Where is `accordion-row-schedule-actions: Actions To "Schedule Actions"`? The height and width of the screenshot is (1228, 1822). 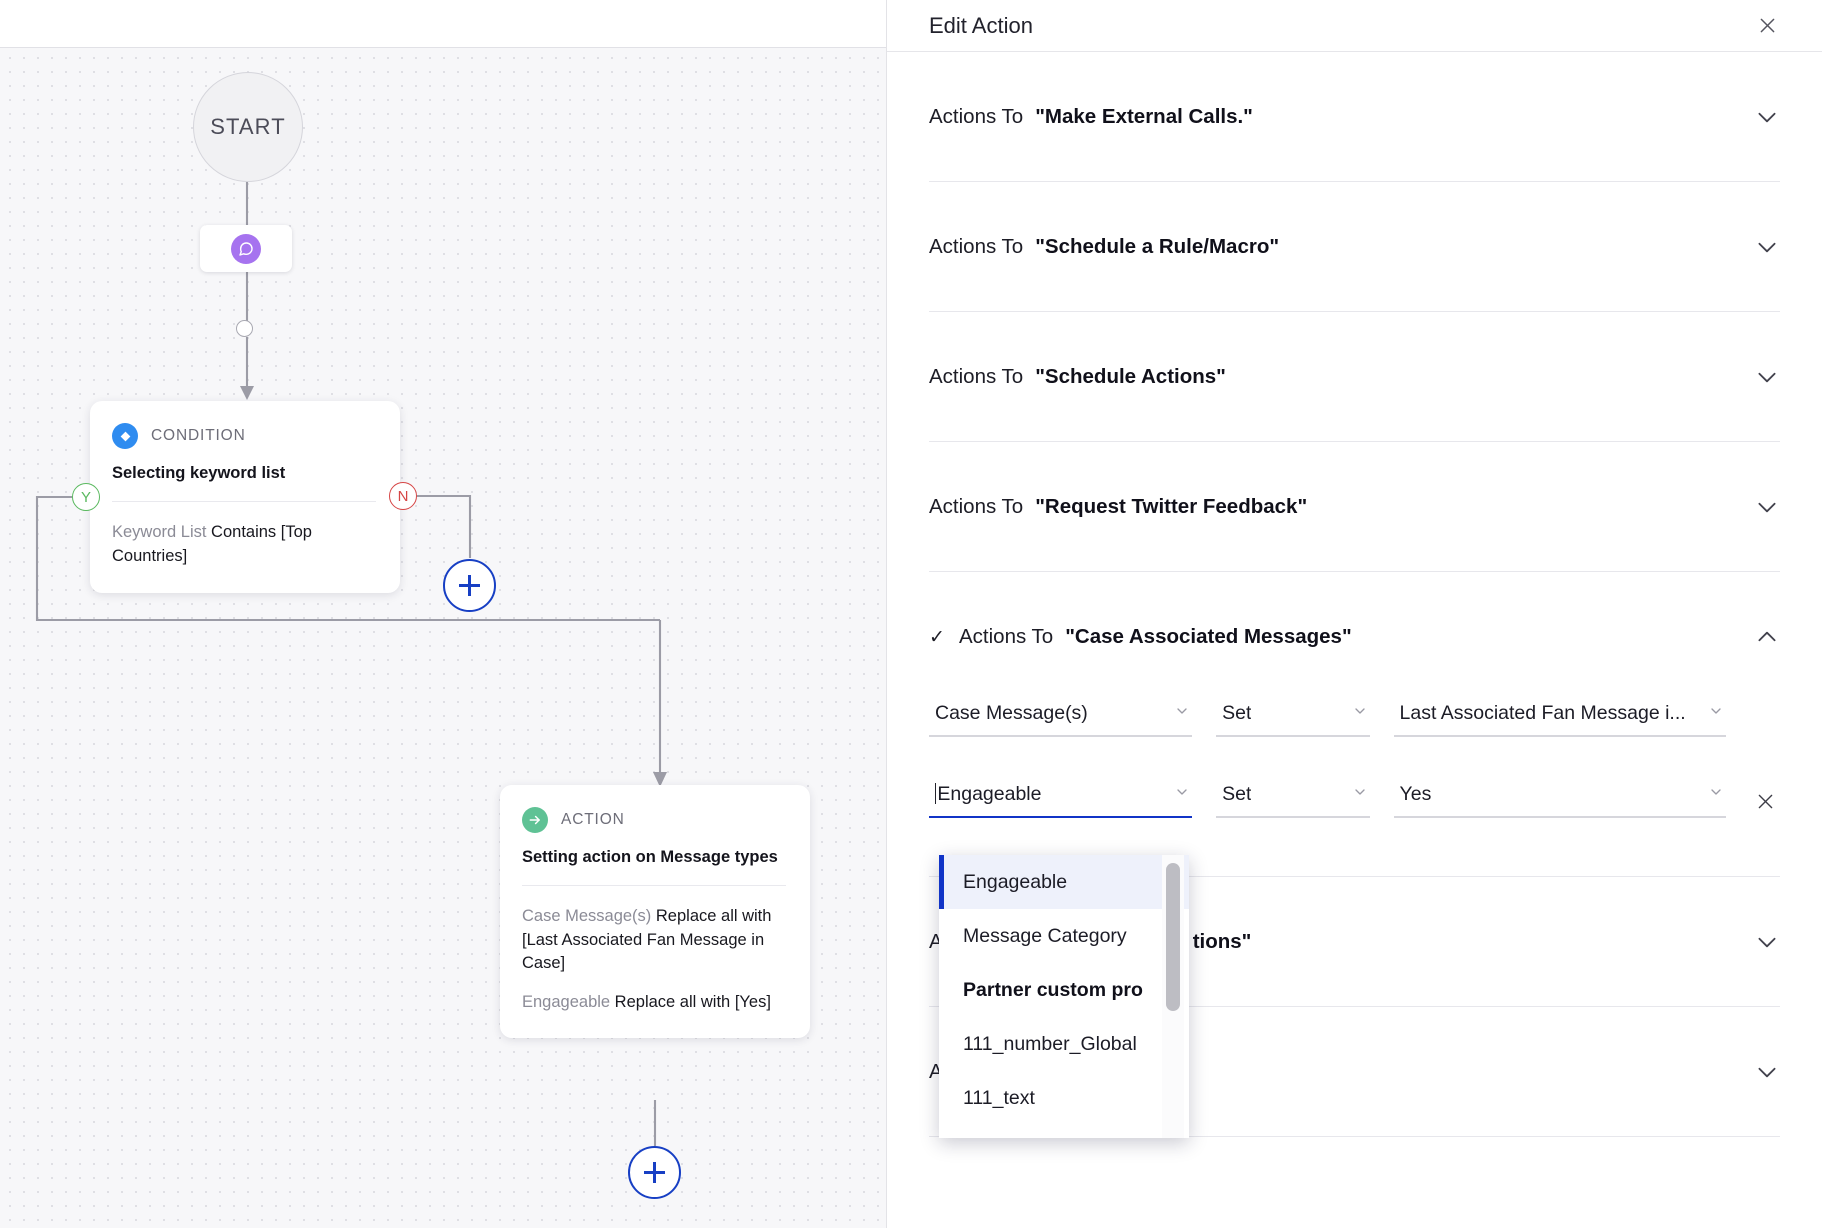
accordion-row-schedule-actions: Actions To "Schedule Actions" is located at coordinates (1354, 377).